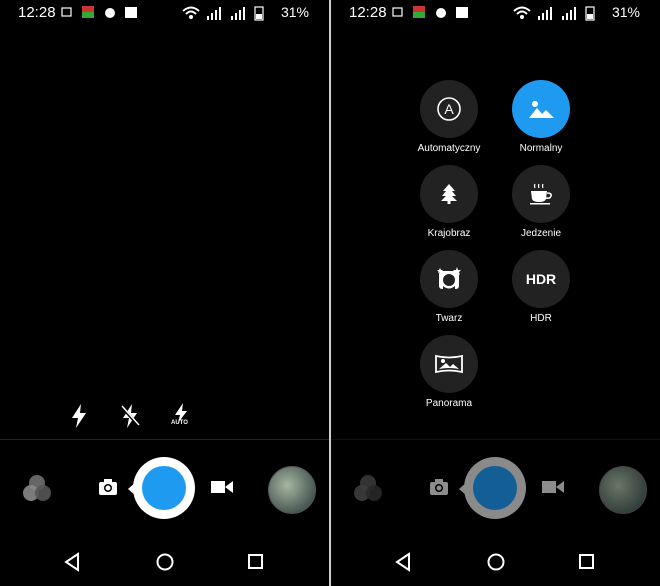 The image size is (660, 586). Describe the element at coordinates (541, 233) in the screenshot. I see `mode-label: Jedzenie` at that location.